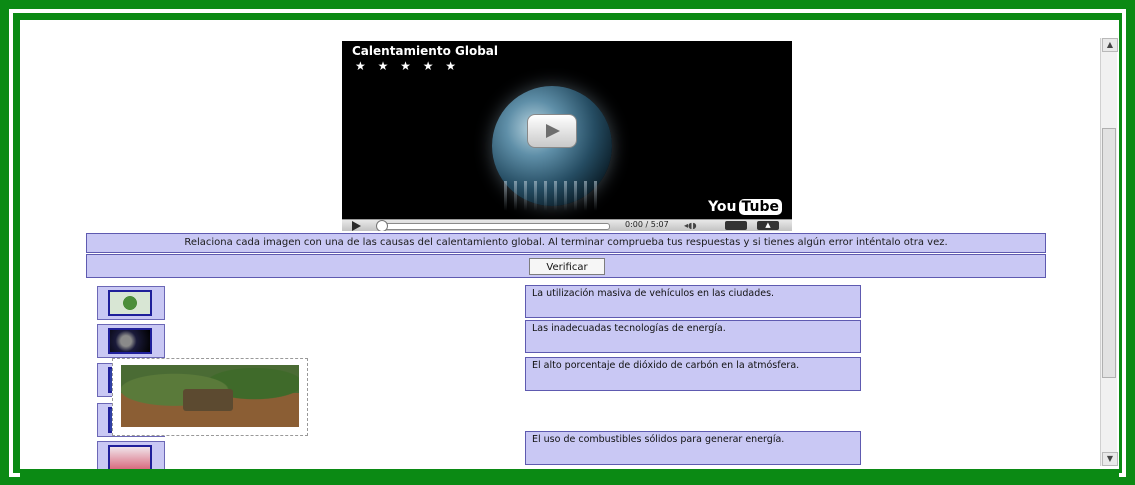 This screenshot has height=485, width=1135. I want to click on big-play-button, so click(552, 131).